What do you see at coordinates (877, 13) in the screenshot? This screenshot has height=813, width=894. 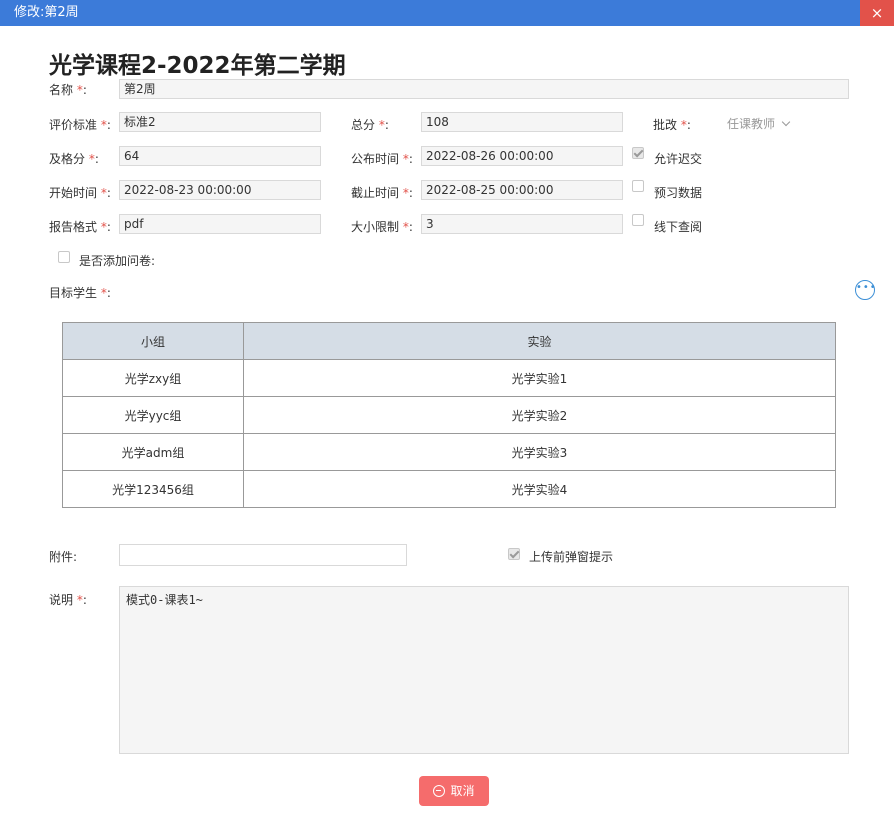 I see `close-button: ×` at bounding box center [877, 13].